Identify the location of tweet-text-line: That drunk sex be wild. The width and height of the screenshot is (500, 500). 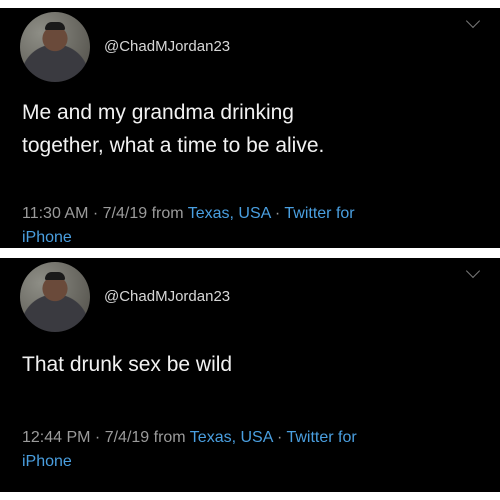
(127, 364).